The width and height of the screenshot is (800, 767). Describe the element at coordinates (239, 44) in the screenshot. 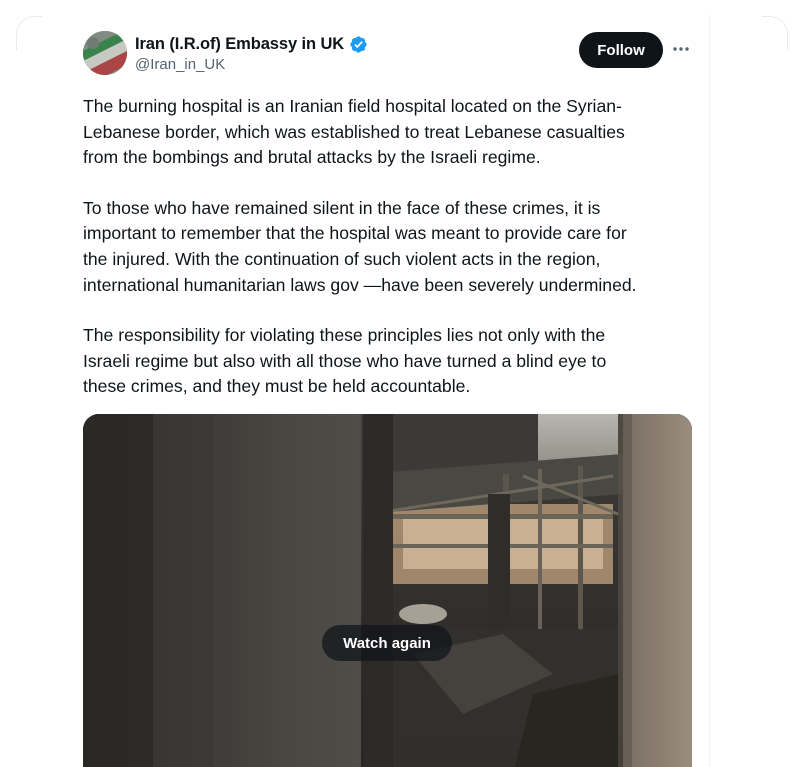

I see `author-display-name: Iran (I.R.of) Embassy in UK` at that location.